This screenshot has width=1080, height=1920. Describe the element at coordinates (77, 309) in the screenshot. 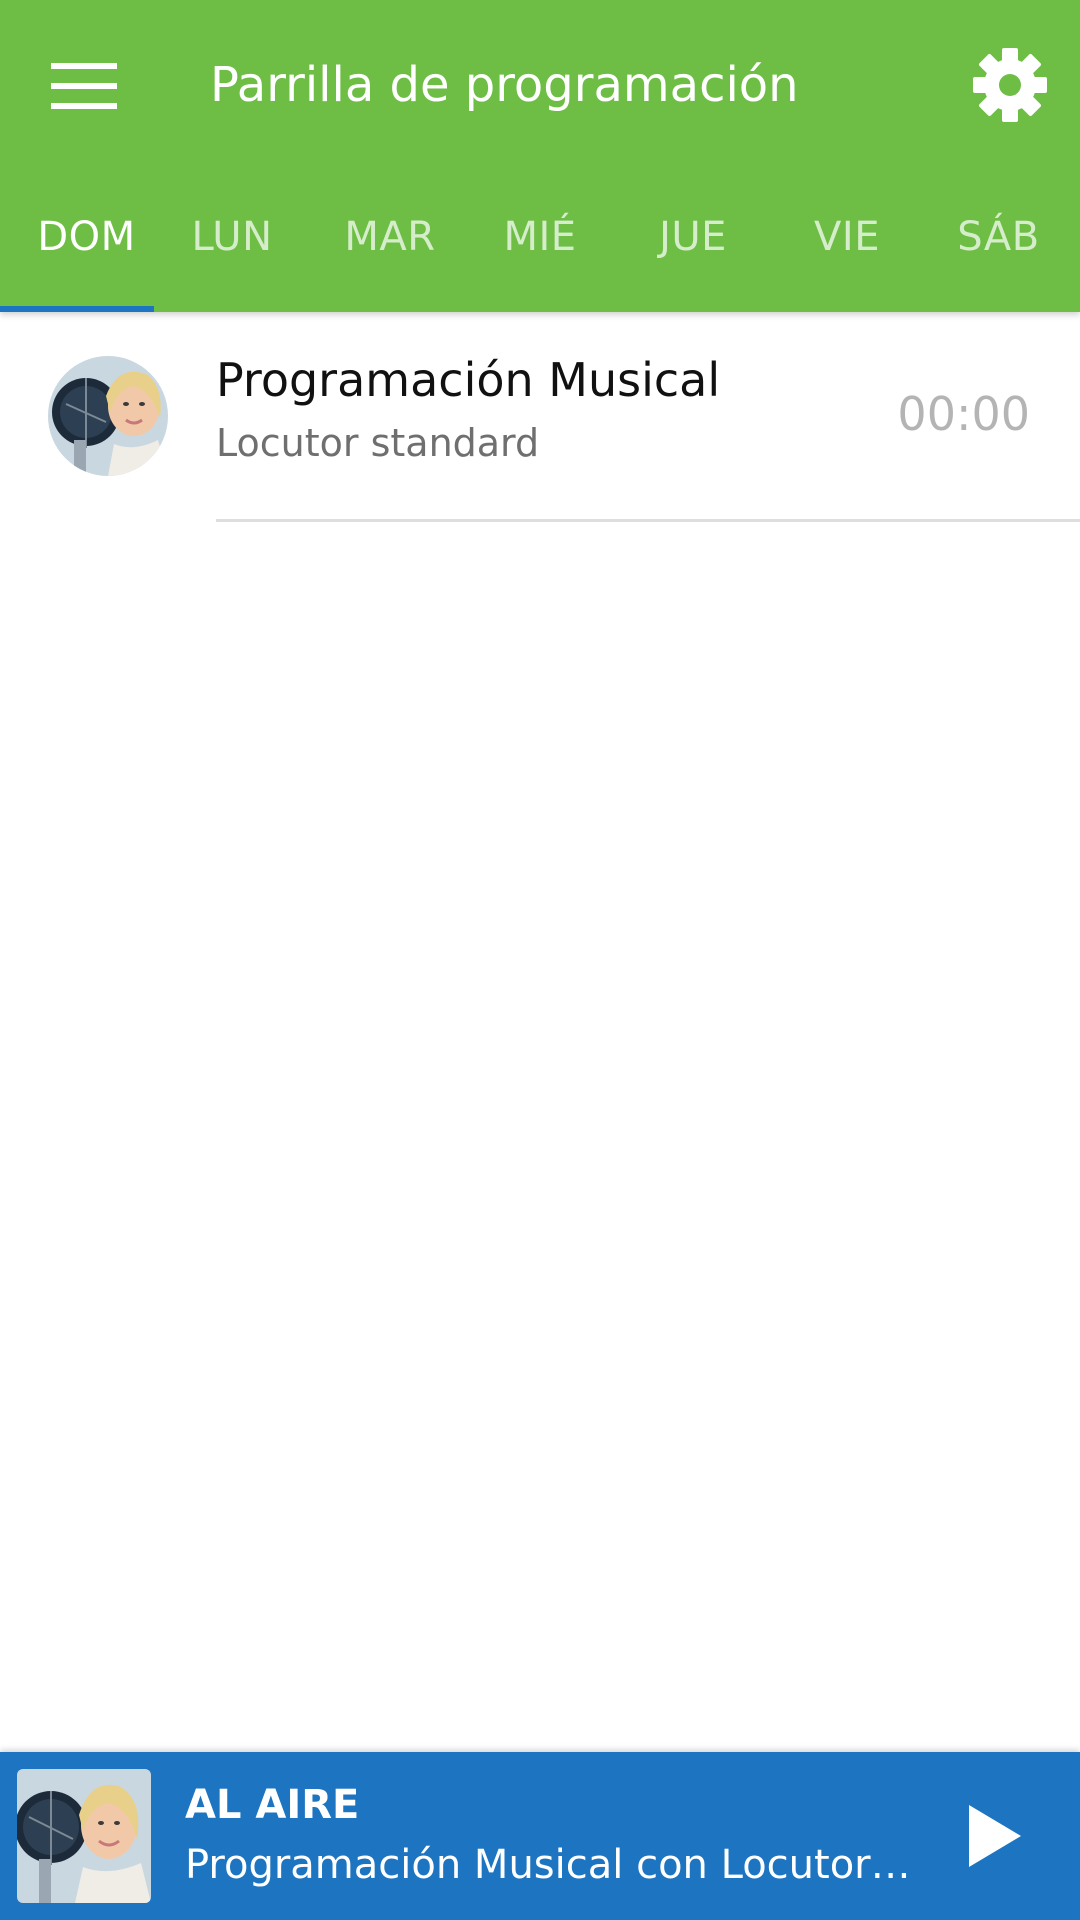

I see `active-tab-indicator` at that location.